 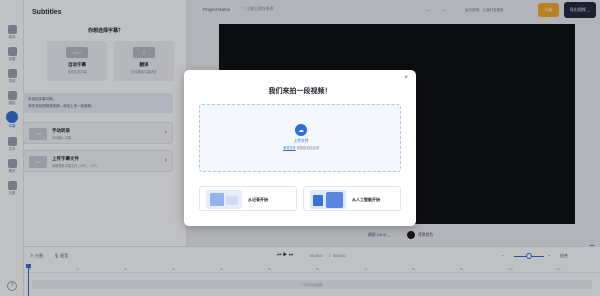 What do you see at coordinates (289, 148) in the screenshot?
I see `browse-files-link: 浏览文件` at bounding box center [289, 148].